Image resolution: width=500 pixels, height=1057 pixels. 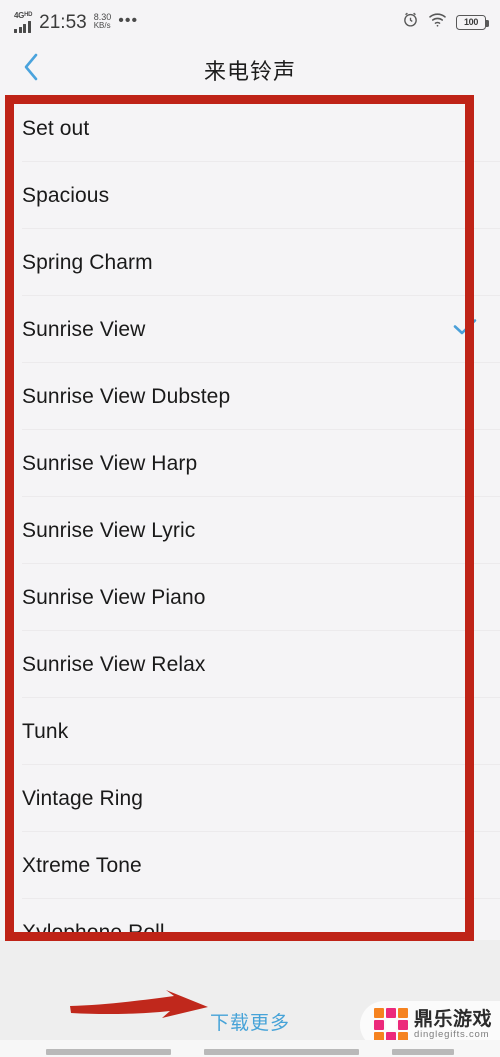 What do you see at coordinates (22, 26) in the screenshot?
I see `signal-bars-icon` at bounding box center [22, 26].